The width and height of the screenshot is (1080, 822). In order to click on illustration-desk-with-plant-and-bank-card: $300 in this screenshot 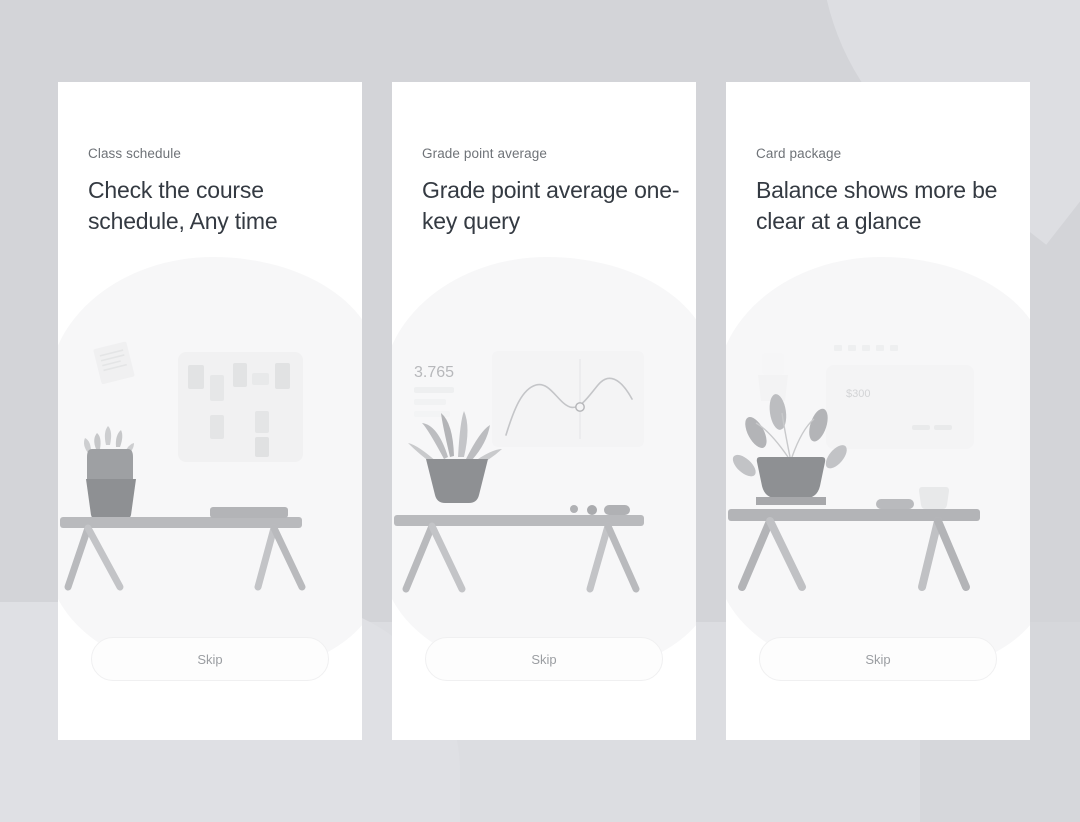, I will do `click(878, 472)`.